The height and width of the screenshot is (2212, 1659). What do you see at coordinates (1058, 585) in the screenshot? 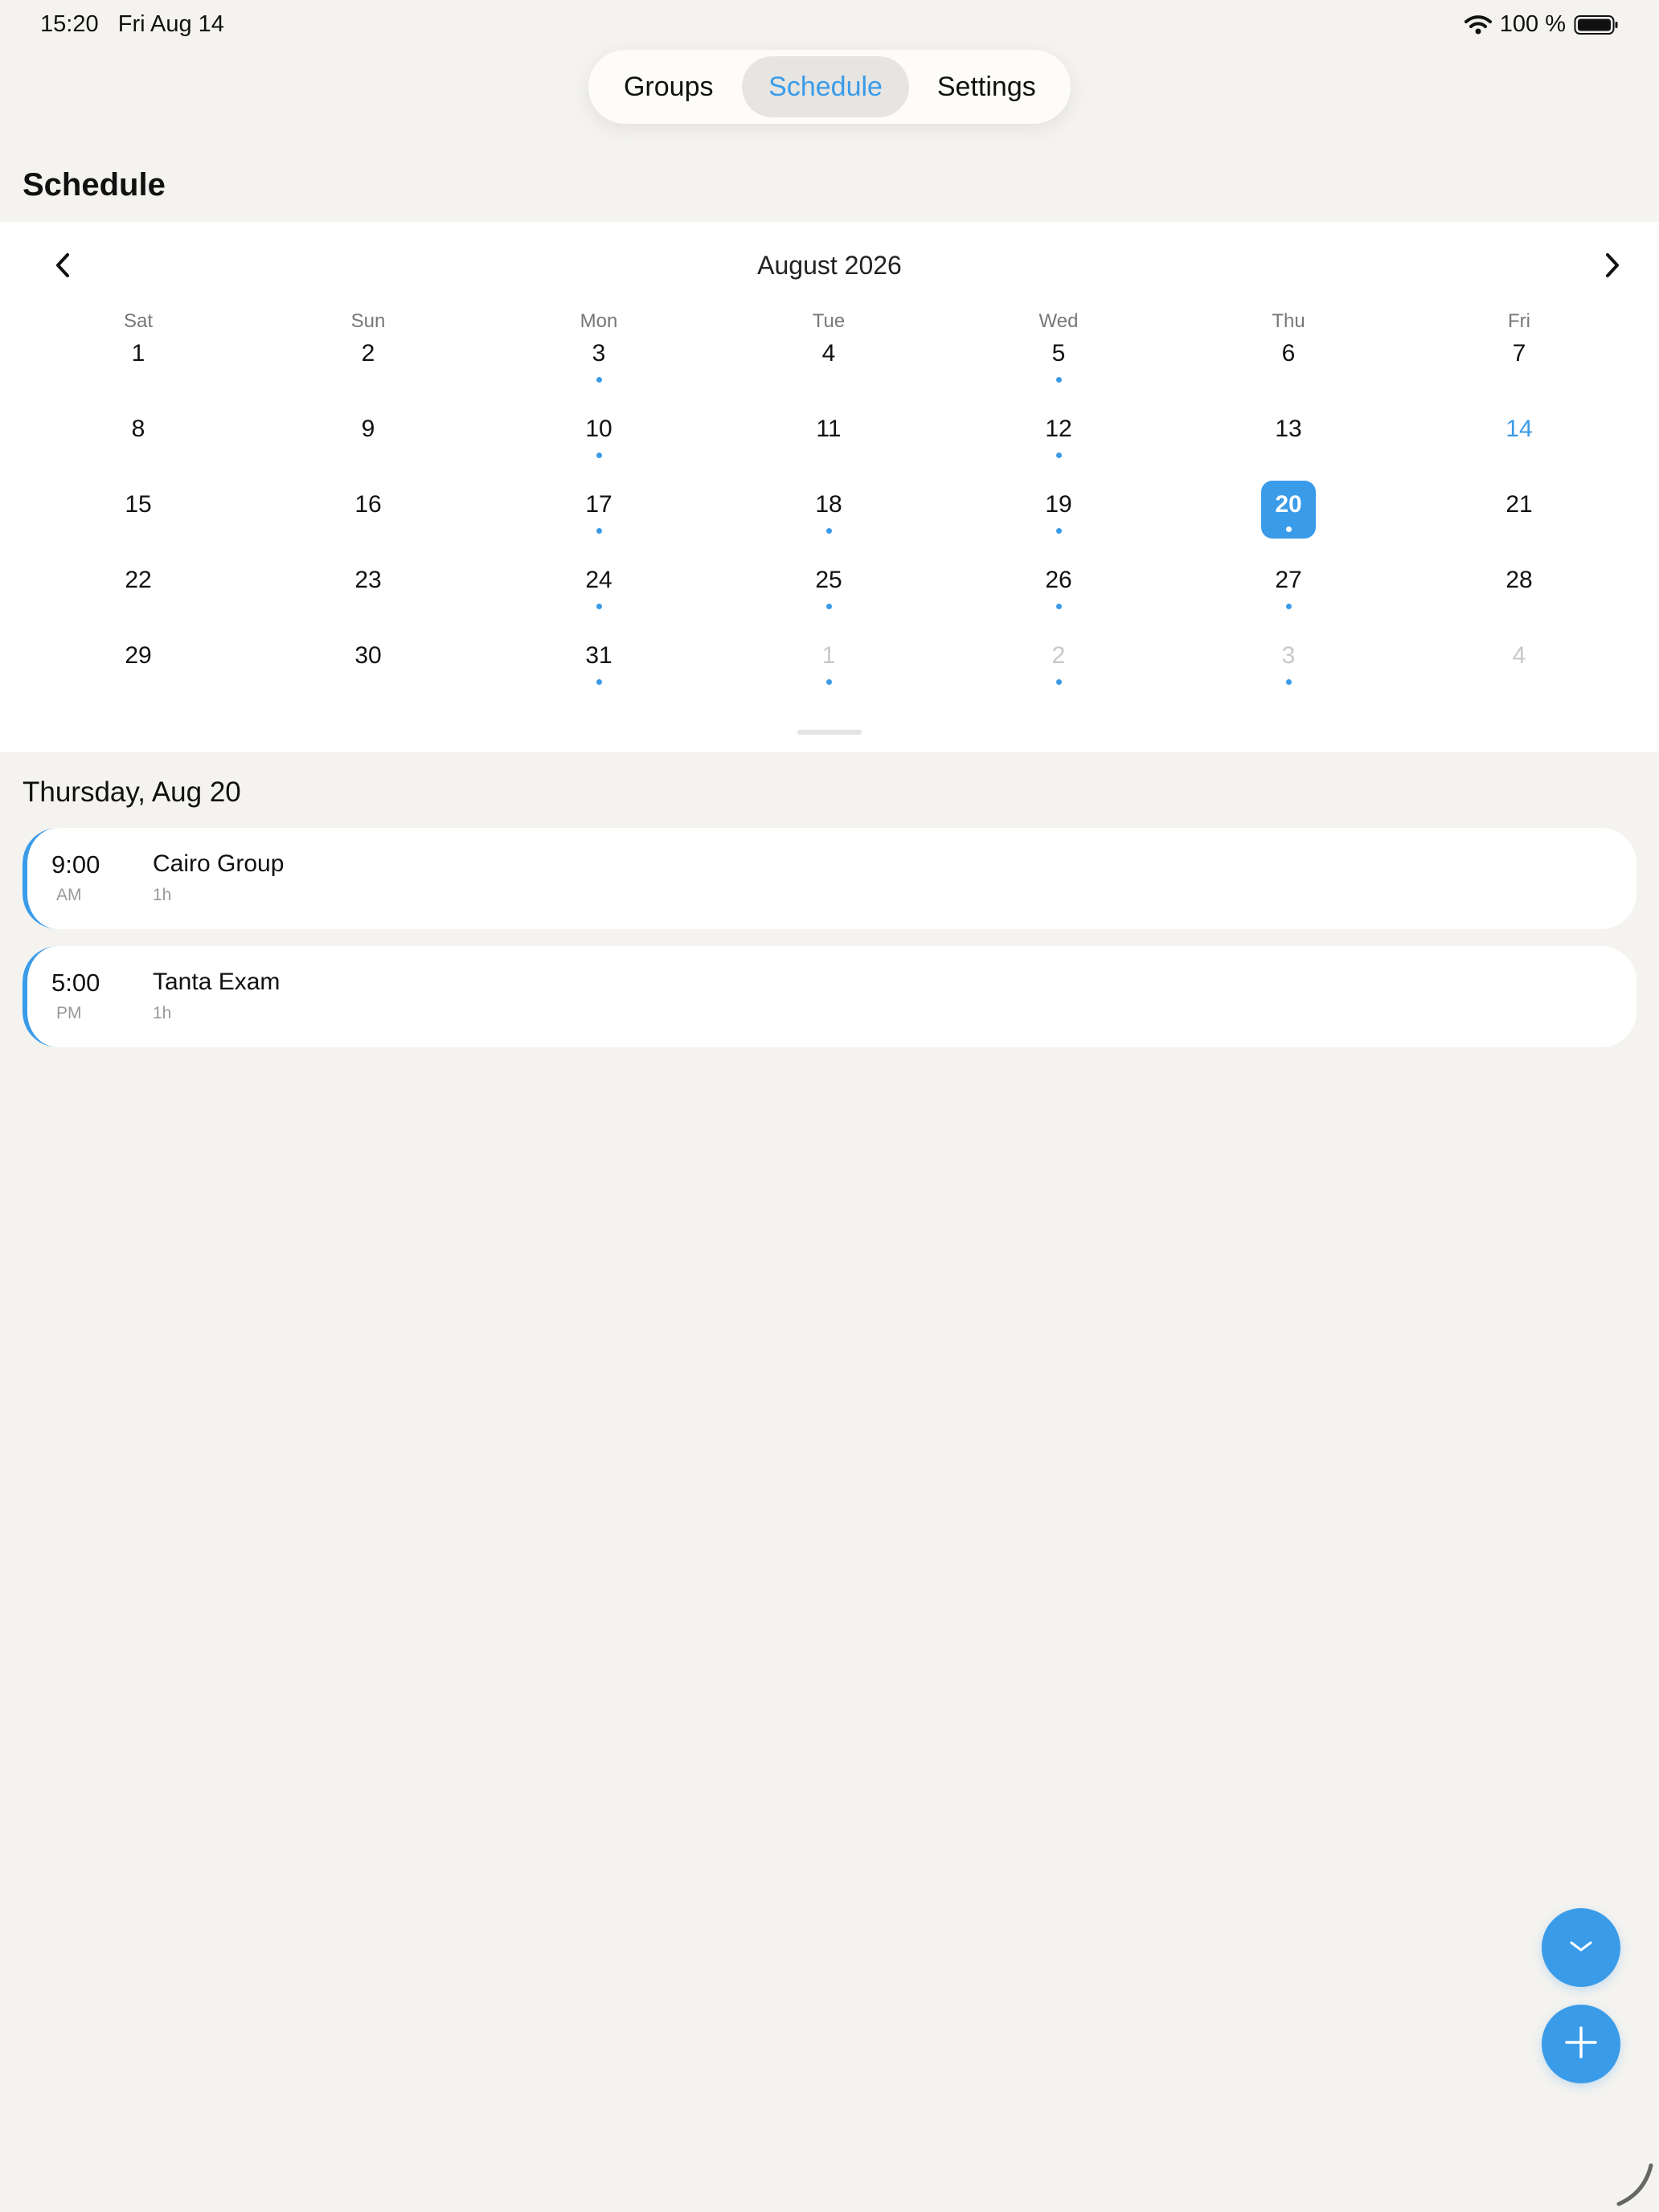
I see `day-cell: 26` at bounding box center [1058, 585].